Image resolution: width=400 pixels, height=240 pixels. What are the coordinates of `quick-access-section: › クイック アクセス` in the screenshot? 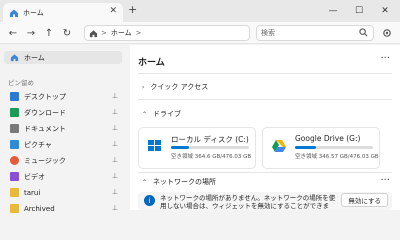 It's located at (175, 87).